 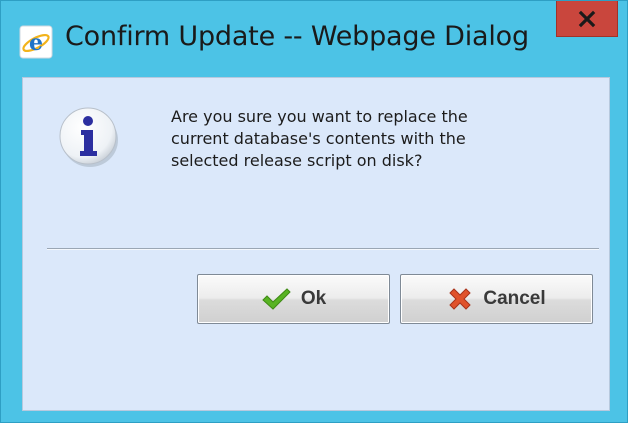 I want to click on close-button, so click(x=587, y=19).